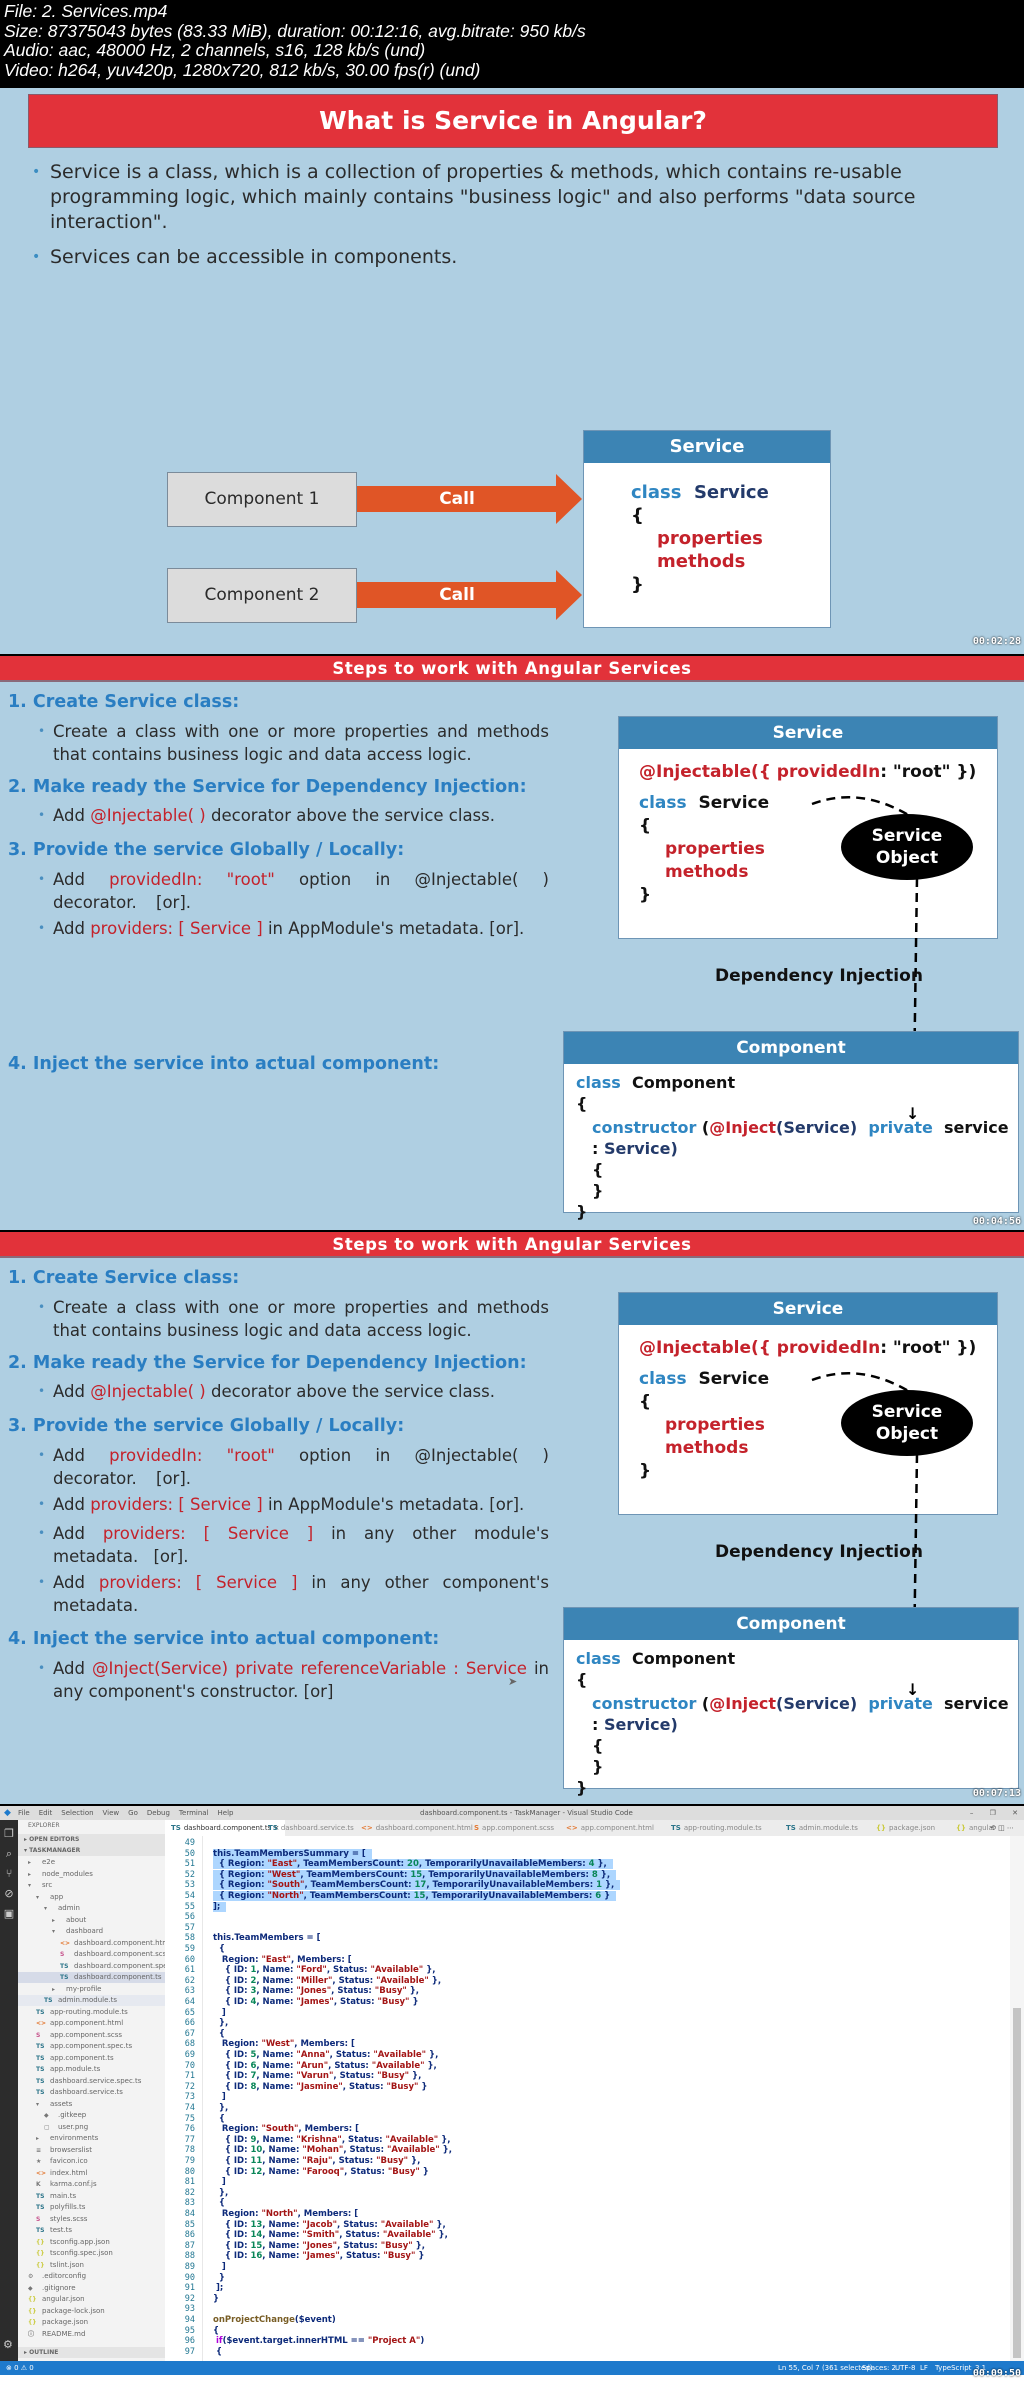 The width and height of the screenshot is (1024, 2381). Describe the element at coordinates (221, 2023) in the screenshot. I see `code-line: },` at that location.